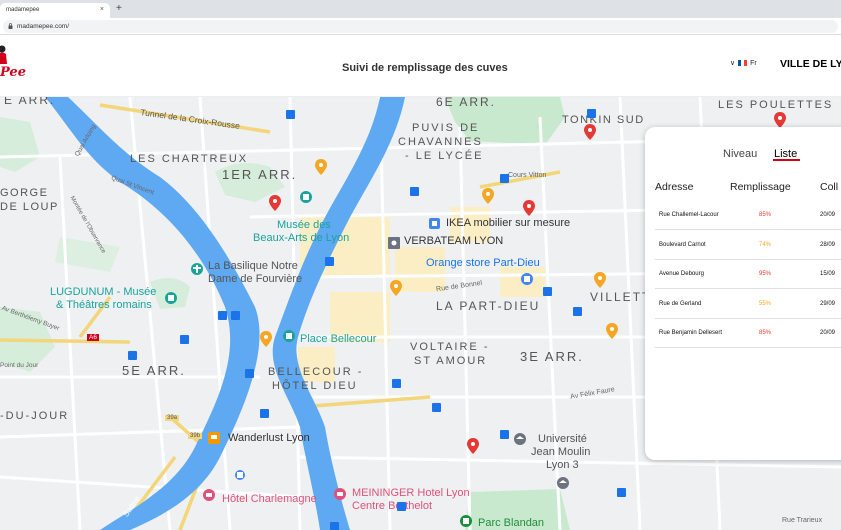 Image resolution: width=841 pixels, height=530 pixels. Describe the element at coordinates (425, 68) in the screenshot. I see `page-title: Suivi de remplissage des cuves` at that location.